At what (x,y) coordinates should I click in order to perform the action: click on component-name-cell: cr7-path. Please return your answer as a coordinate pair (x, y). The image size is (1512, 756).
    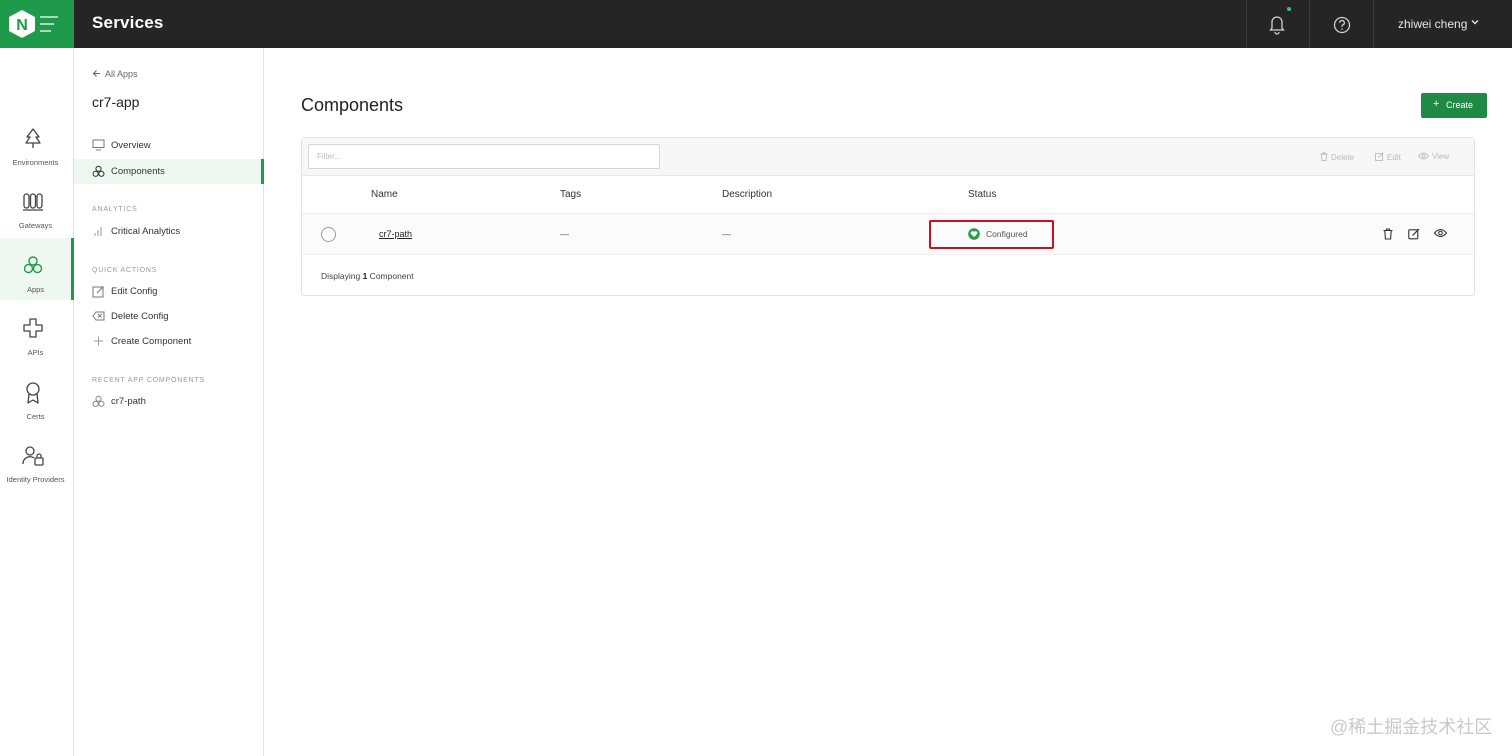
    Looking at the image, I should click on (395, 234).